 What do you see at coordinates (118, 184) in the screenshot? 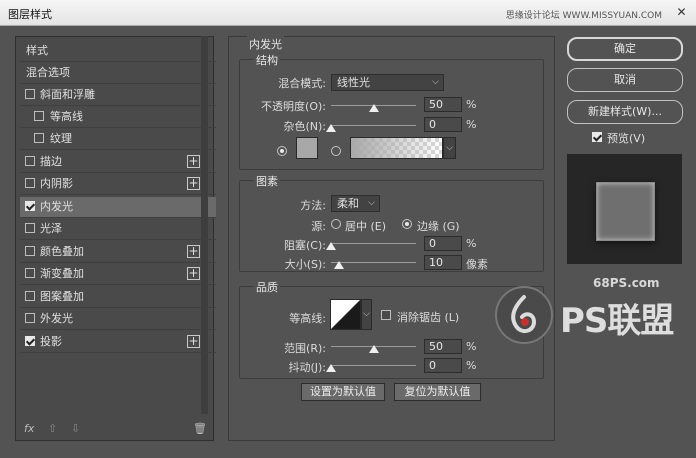
I see `sidebar-item-inner-shadow: 内阴影 +` at bounding box center [118, 184].